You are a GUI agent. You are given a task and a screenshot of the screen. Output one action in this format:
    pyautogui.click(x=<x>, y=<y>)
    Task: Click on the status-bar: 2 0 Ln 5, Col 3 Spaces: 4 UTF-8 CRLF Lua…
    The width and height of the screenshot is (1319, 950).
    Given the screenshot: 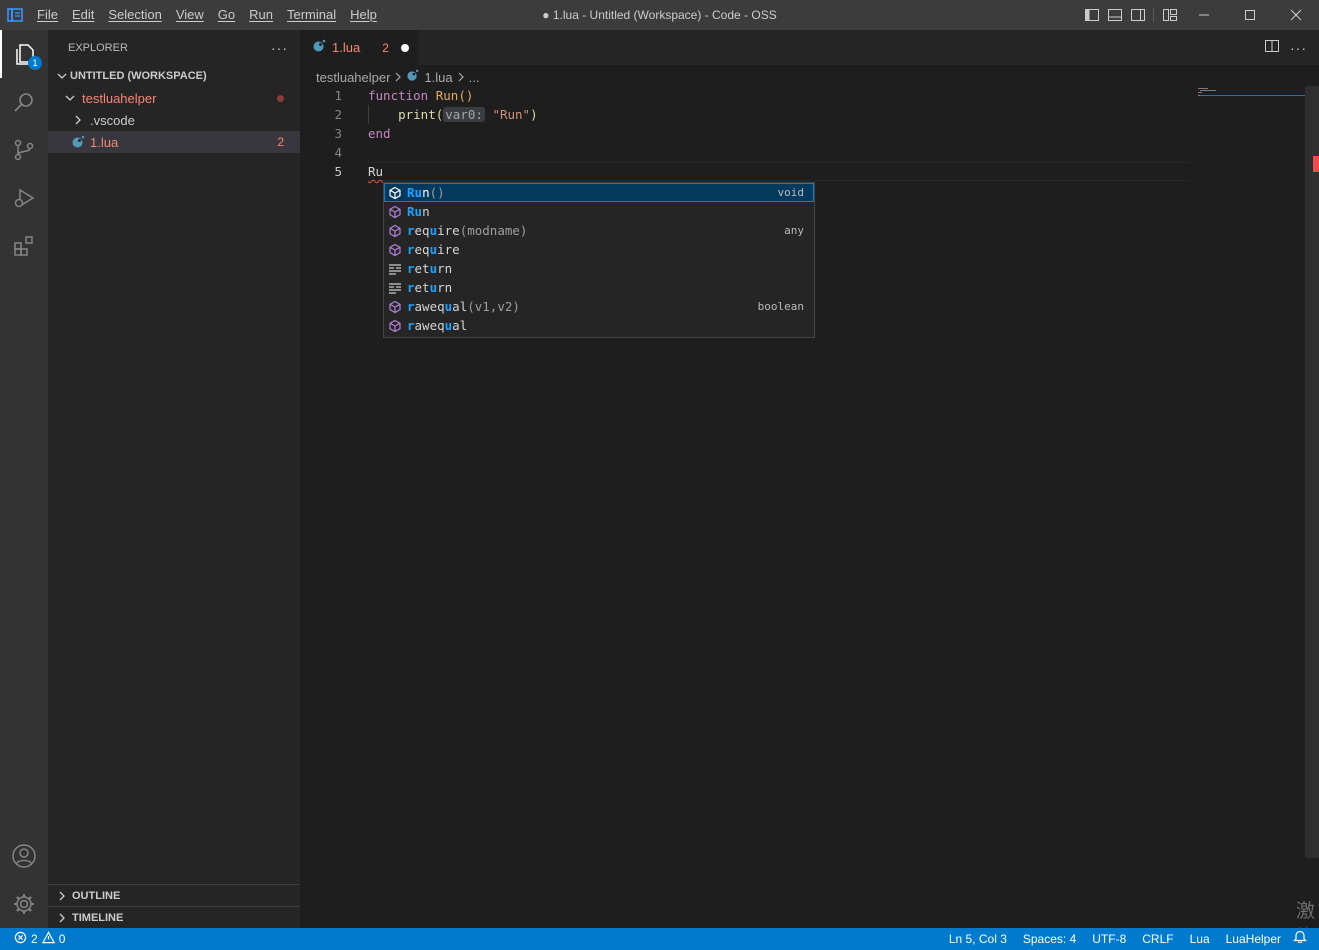 What is the action you would take?
    pyautogui.click(x=659, y=939)
    